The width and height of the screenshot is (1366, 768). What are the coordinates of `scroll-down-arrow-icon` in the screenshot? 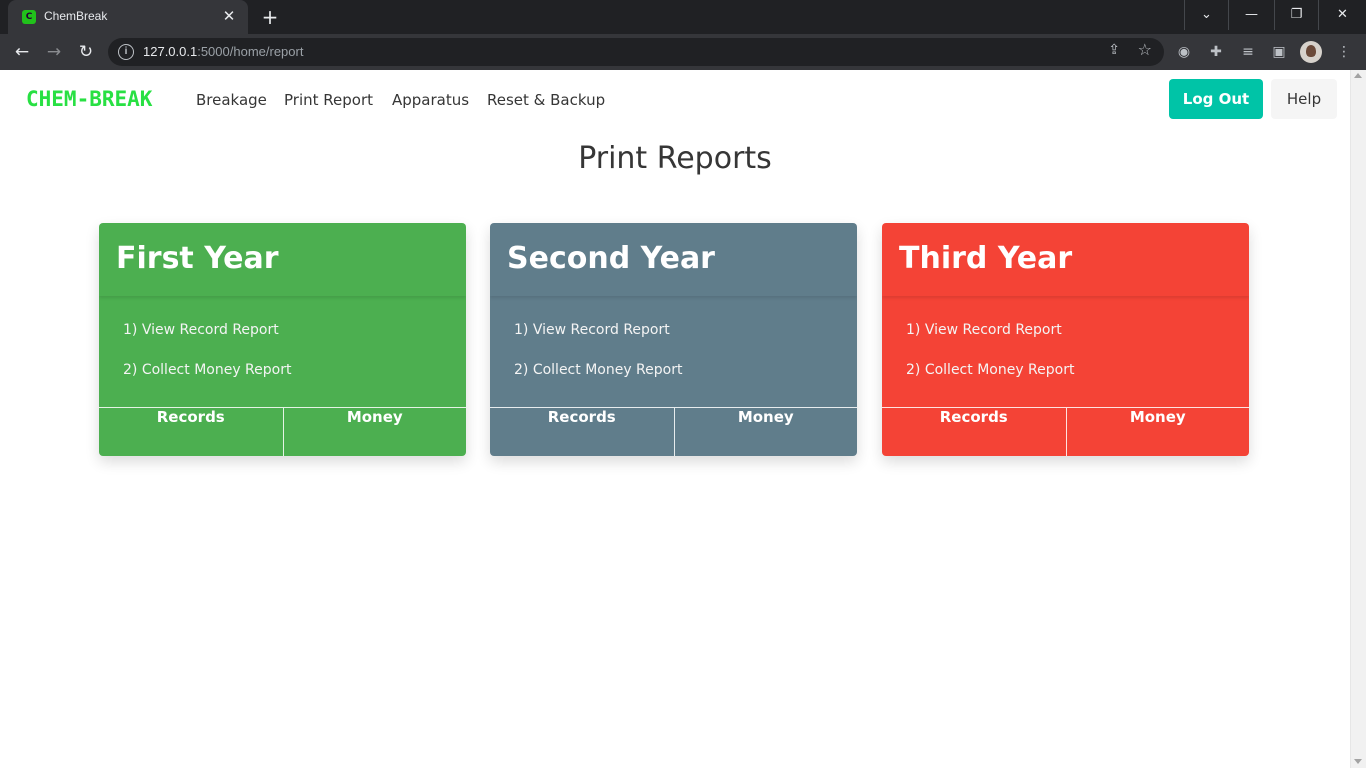 It's located at (1358, 761).